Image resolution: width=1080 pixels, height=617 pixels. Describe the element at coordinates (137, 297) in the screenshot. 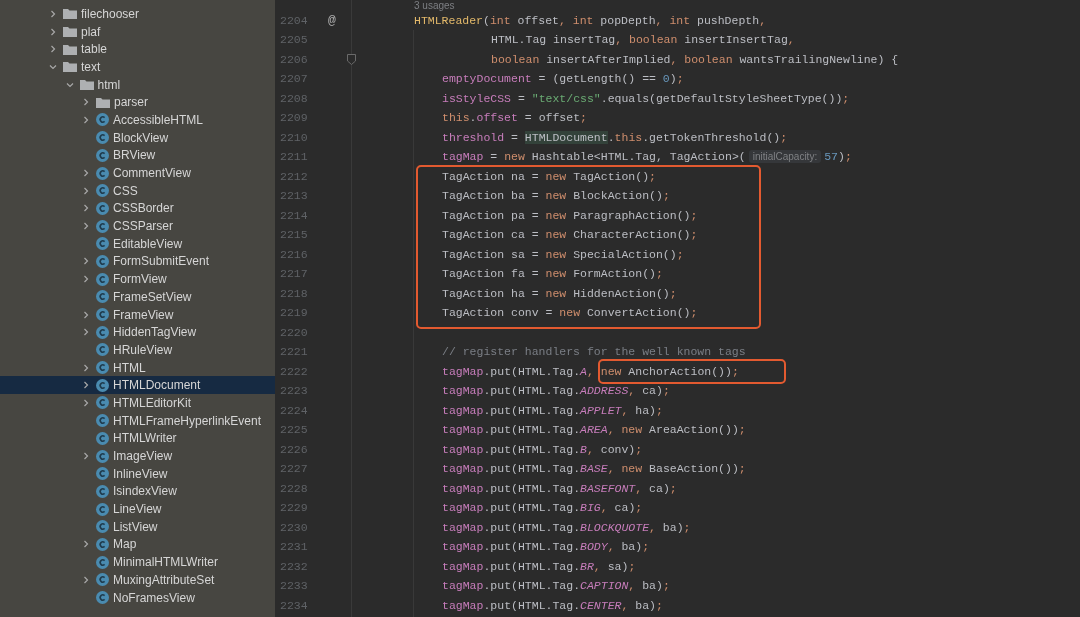

I see `tree-item: FrameSetView` at that location.